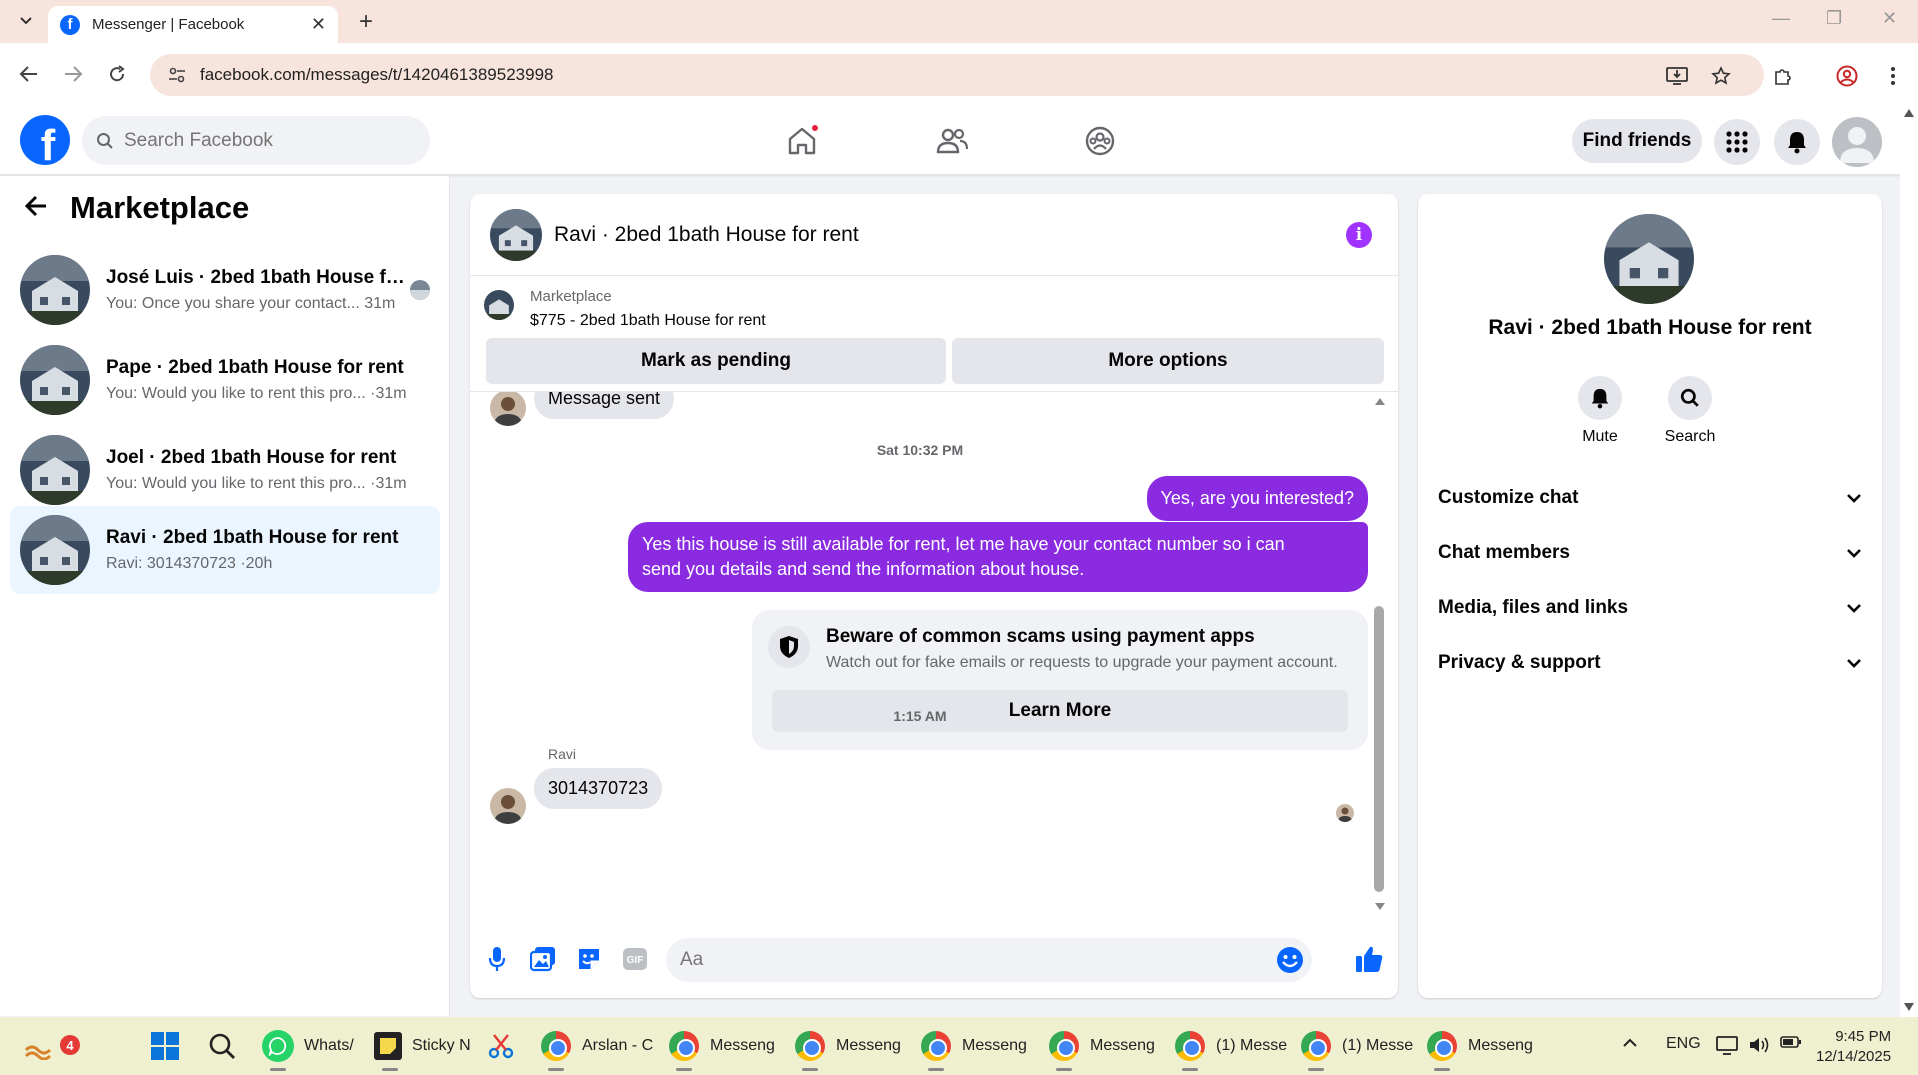 This screenshot has height=1075, width=1918. Describe the element at coordinates (596, 1049) in the screenshot. I see `taskbar-chrome-window: Arslan - C` at that location.